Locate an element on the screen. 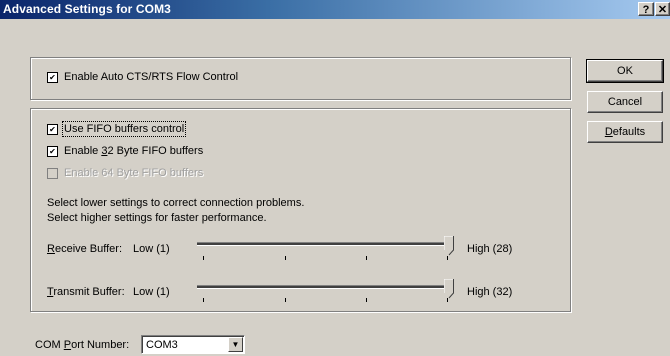  enable-64-byte-label: Enable 64 Byte FIFO buffers is located at coordinates (134, 173).